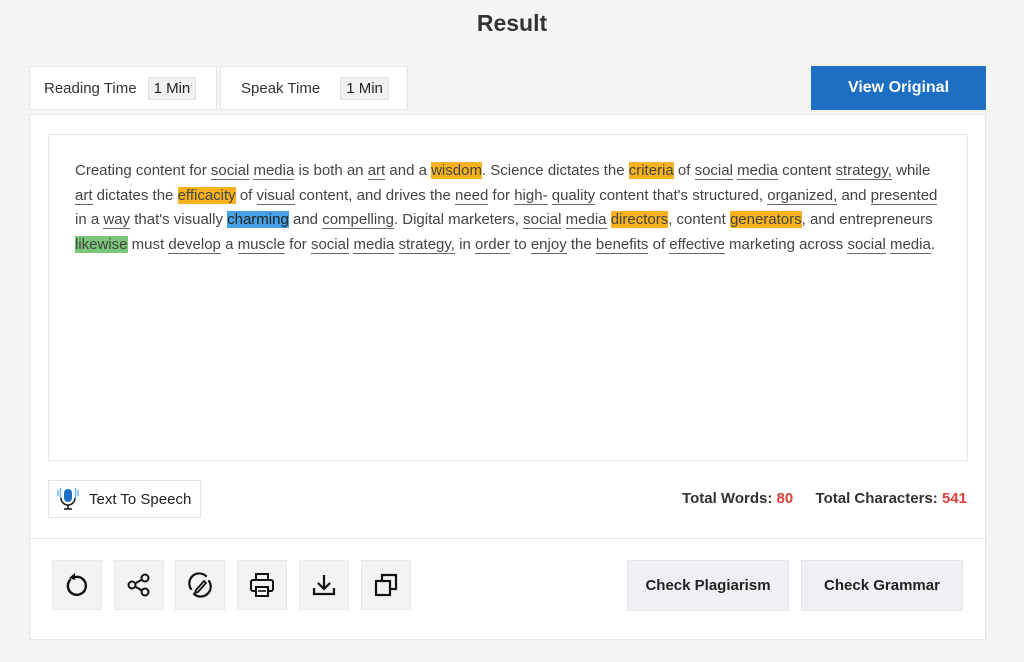  I want to click on refresh-button, so click(77, 585).